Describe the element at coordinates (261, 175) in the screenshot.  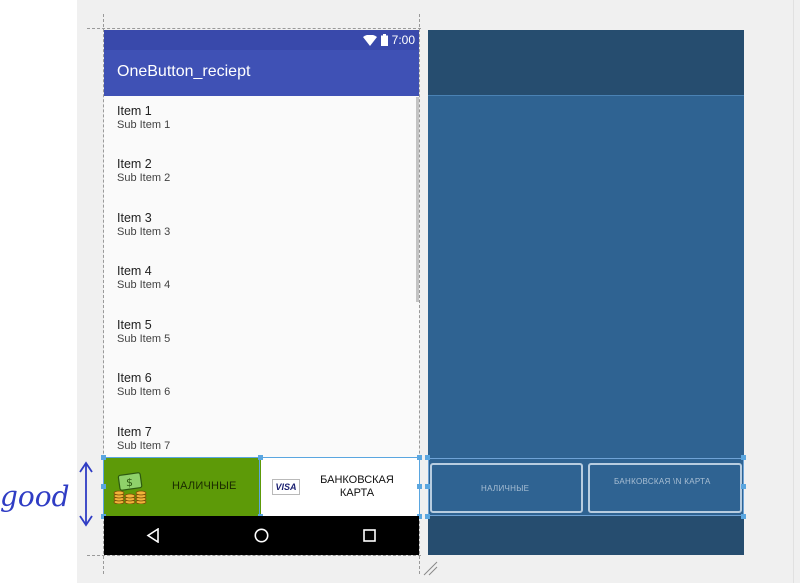
I see `list-item: Item 2 Sub Item 2` at that location.